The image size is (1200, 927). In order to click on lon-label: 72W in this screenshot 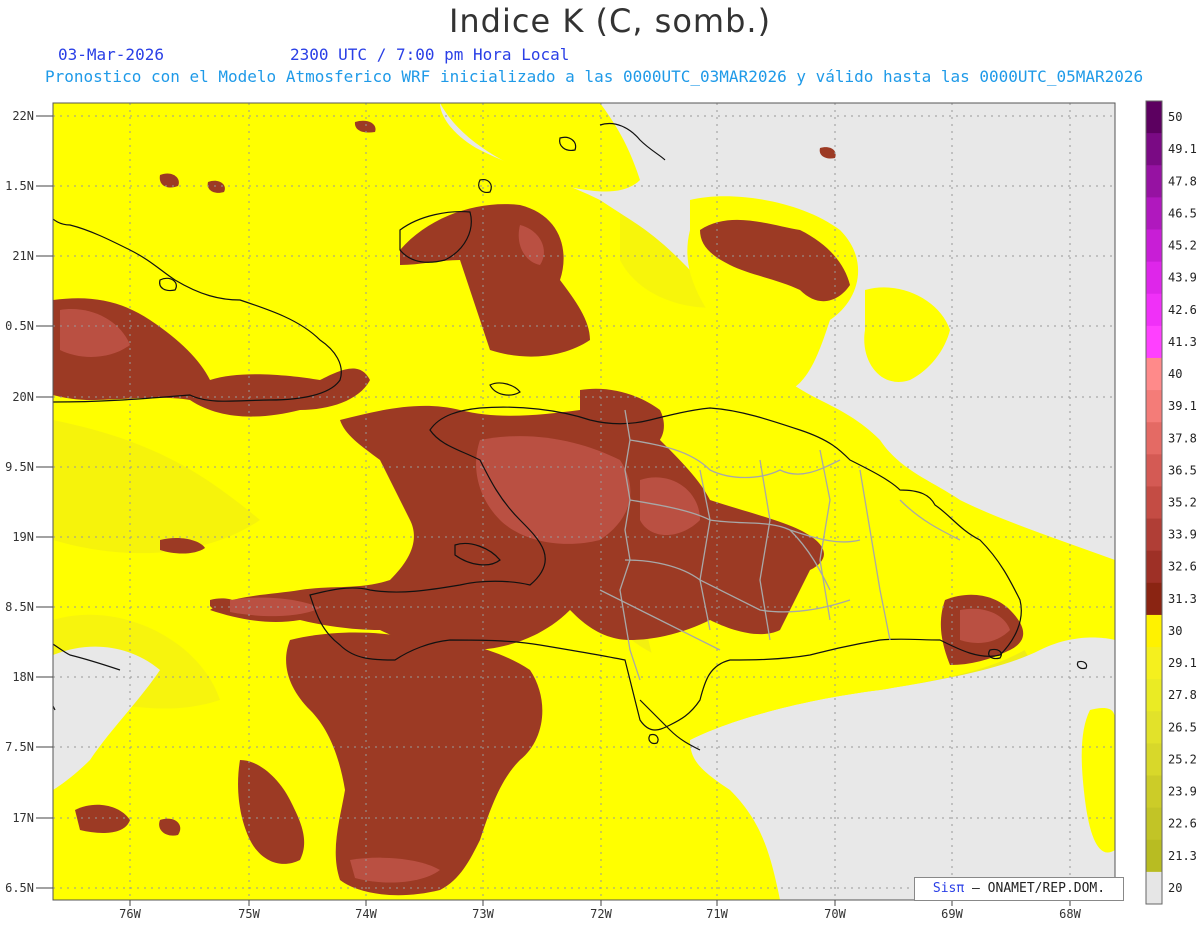, I will do `click(601, 914)`.